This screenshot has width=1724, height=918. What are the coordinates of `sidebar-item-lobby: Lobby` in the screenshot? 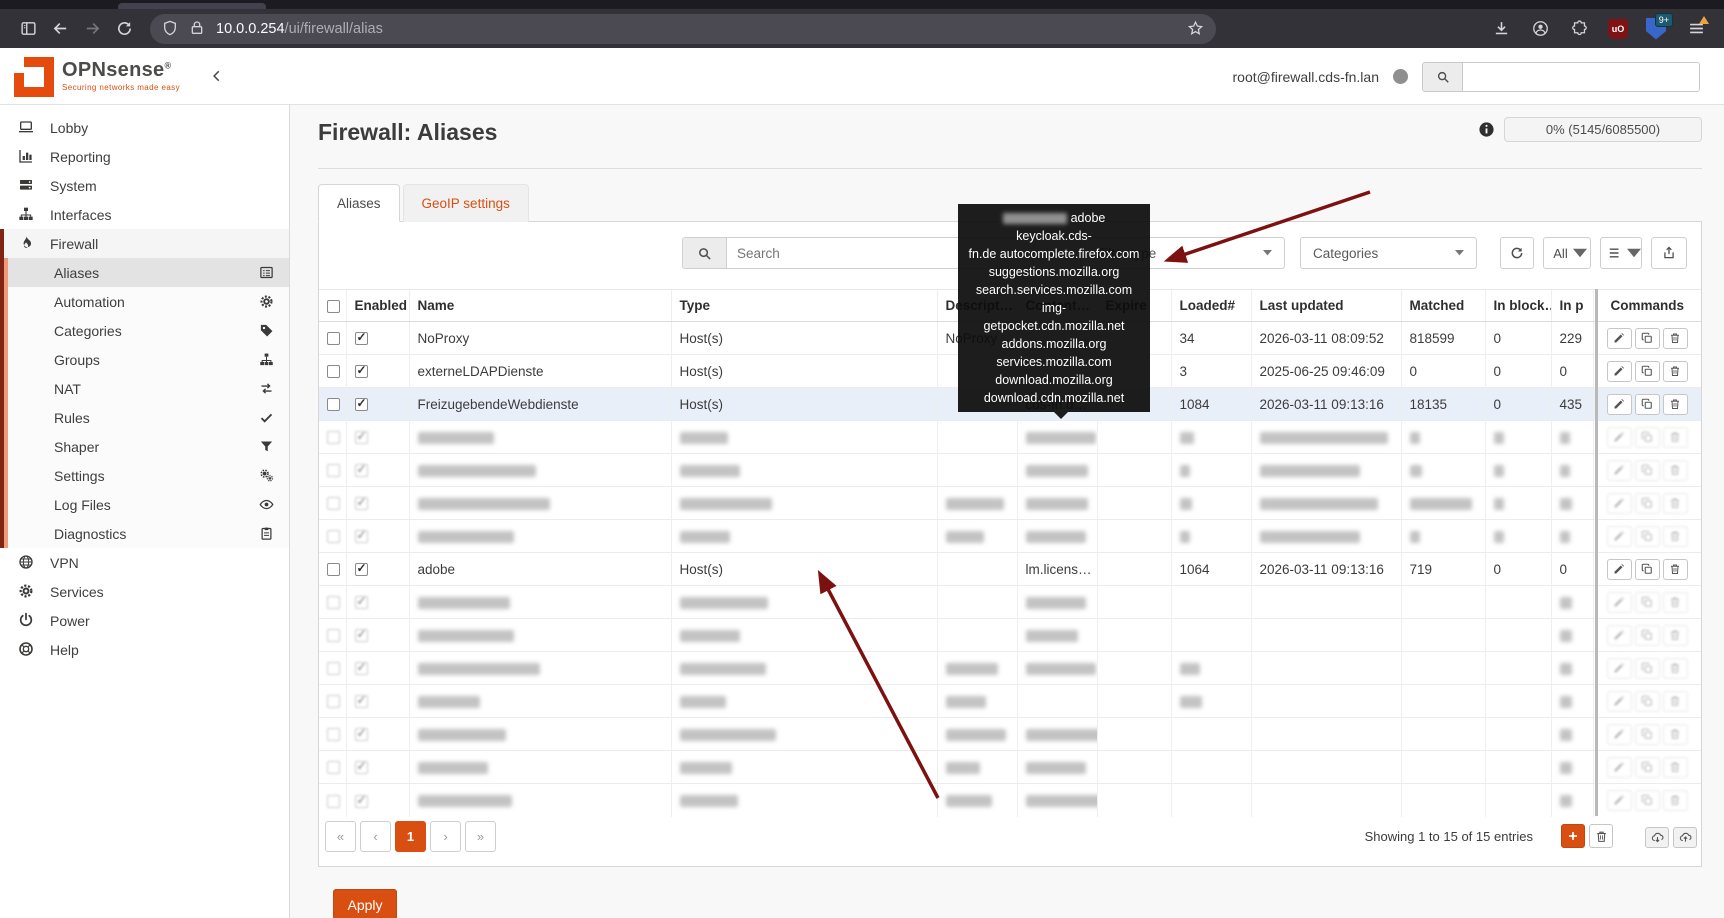 It's located at (144, 127).